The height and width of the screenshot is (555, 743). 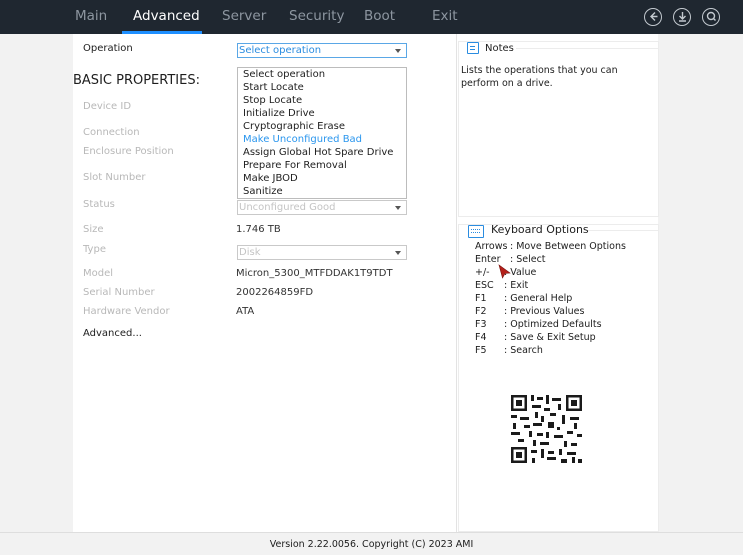 I want to click on kb-key: F4, so click(x=481, y=337).